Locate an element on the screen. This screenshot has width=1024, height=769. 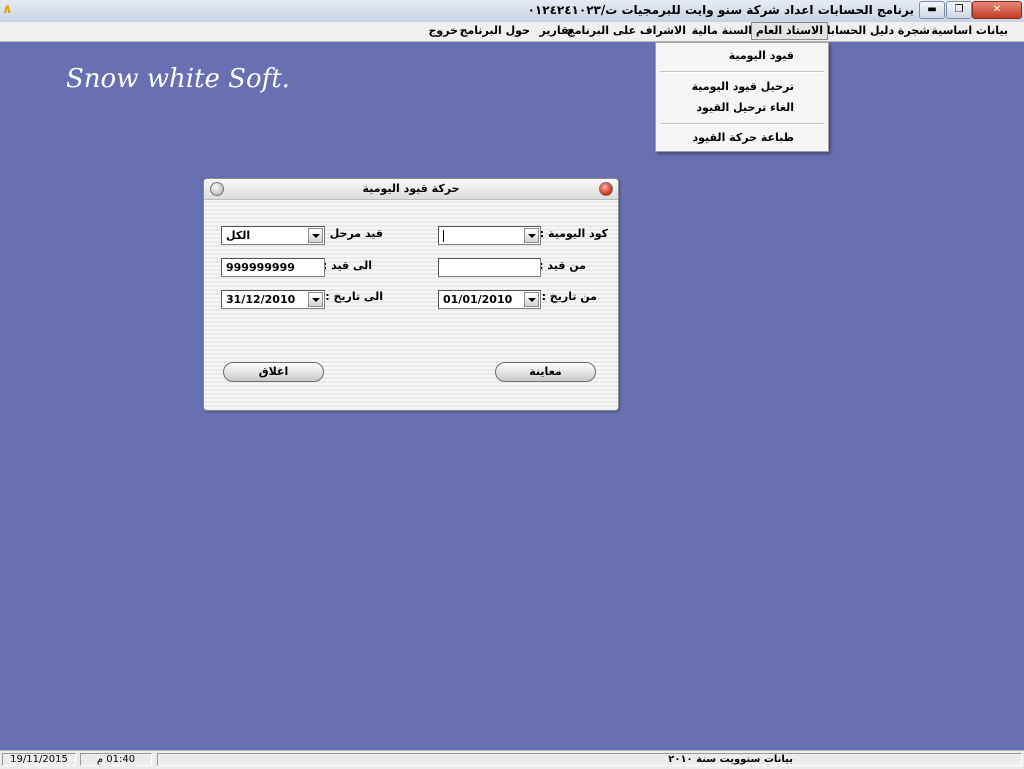
from-date-picker: 01/01/2010 is located at coordinates (489, 299).